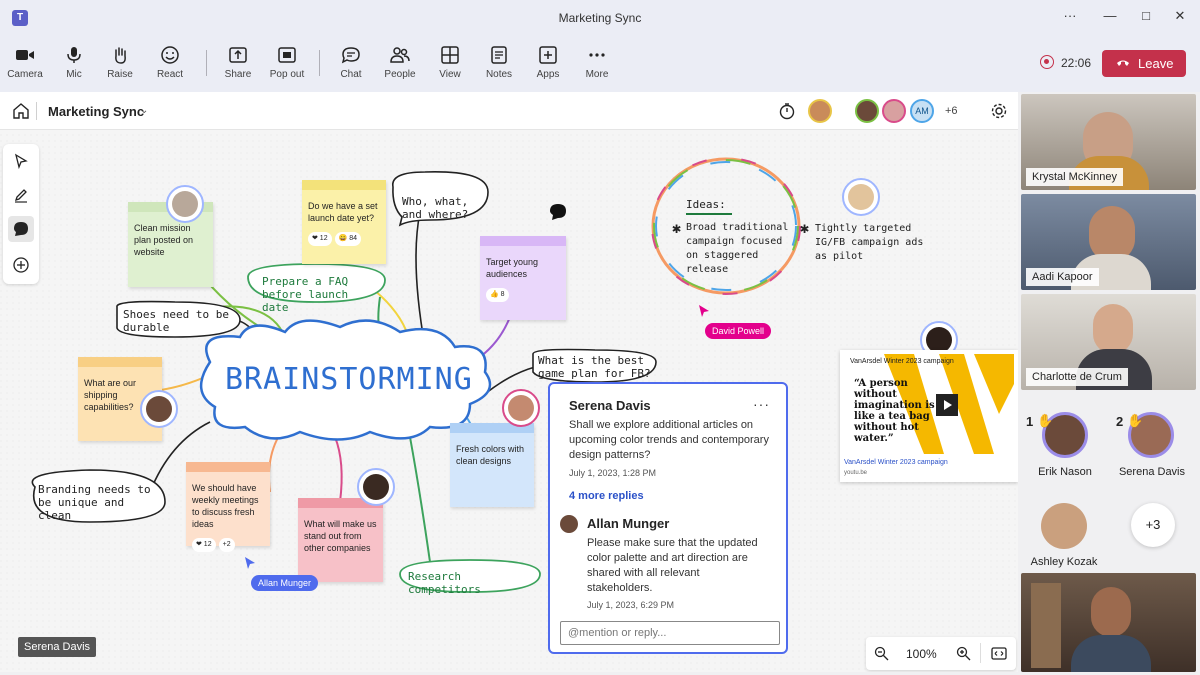 The image size is (1200, 675). What do you see at coordinates (499, 55) in the screenshot?
I see `notes-icon` at bounding box center [499, 55].